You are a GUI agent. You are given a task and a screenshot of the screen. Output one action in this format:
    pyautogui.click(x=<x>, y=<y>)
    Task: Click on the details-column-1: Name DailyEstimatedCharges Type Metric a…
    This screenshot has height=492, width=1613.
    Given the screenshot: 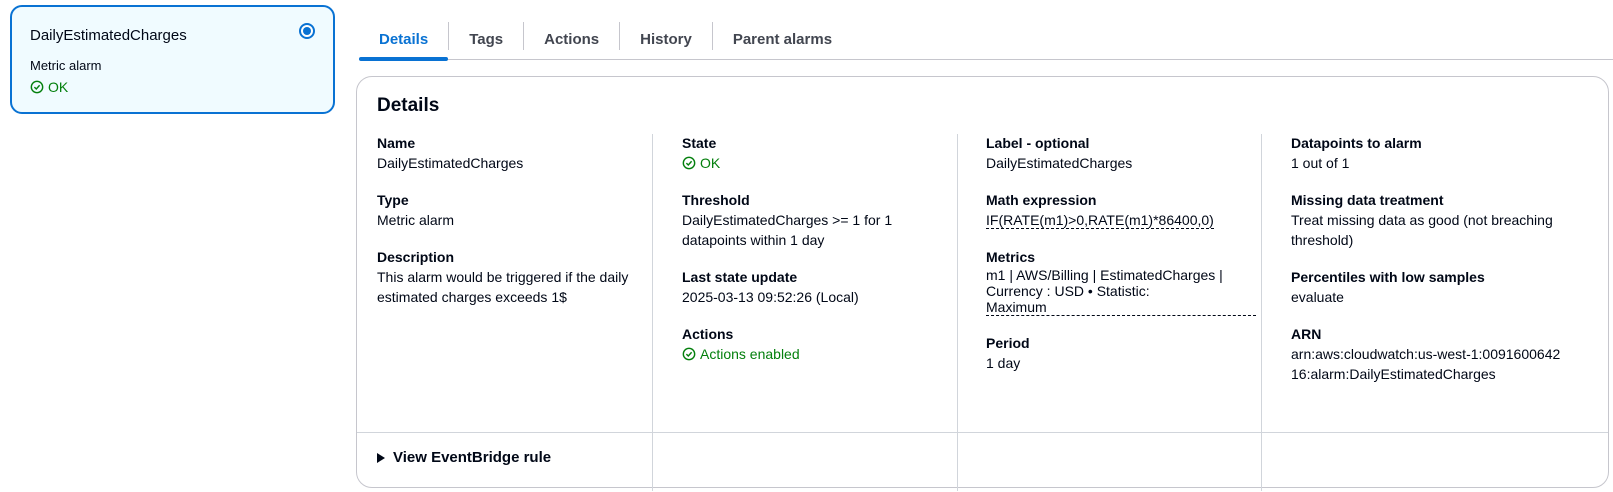 What is the action you would take?
    pyautogui.click(x=509, y=229)
    